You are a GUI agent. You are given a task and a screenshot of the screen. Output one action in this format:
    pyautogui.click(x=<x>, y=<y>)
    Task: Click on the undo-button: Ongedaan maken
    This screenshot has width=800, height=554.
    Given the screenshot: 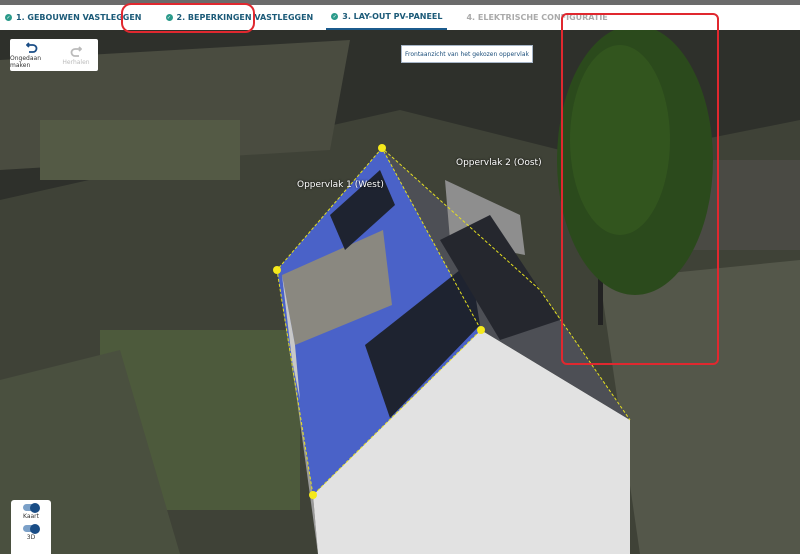 What is the action you would take?
    pyautogui.click(x=32, y=55)
    